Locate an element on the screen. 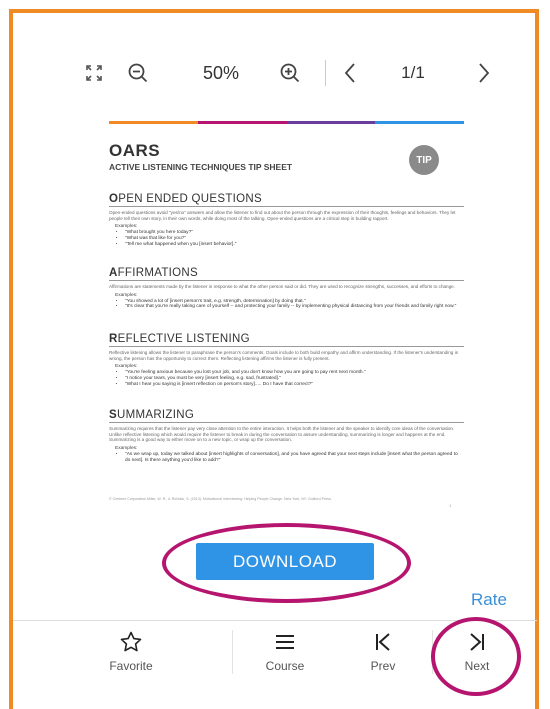 The image size is (550, 709). heading-initial: R is located at coordinates (113, 339).